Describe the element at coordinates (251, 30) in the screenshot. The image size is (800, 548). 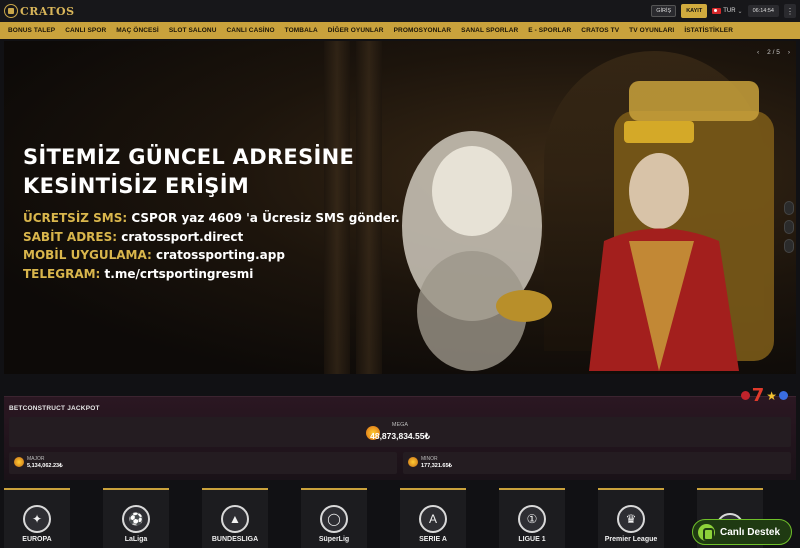
I see `nav-item-canli-casino: CANLI CASİNO` at that location.